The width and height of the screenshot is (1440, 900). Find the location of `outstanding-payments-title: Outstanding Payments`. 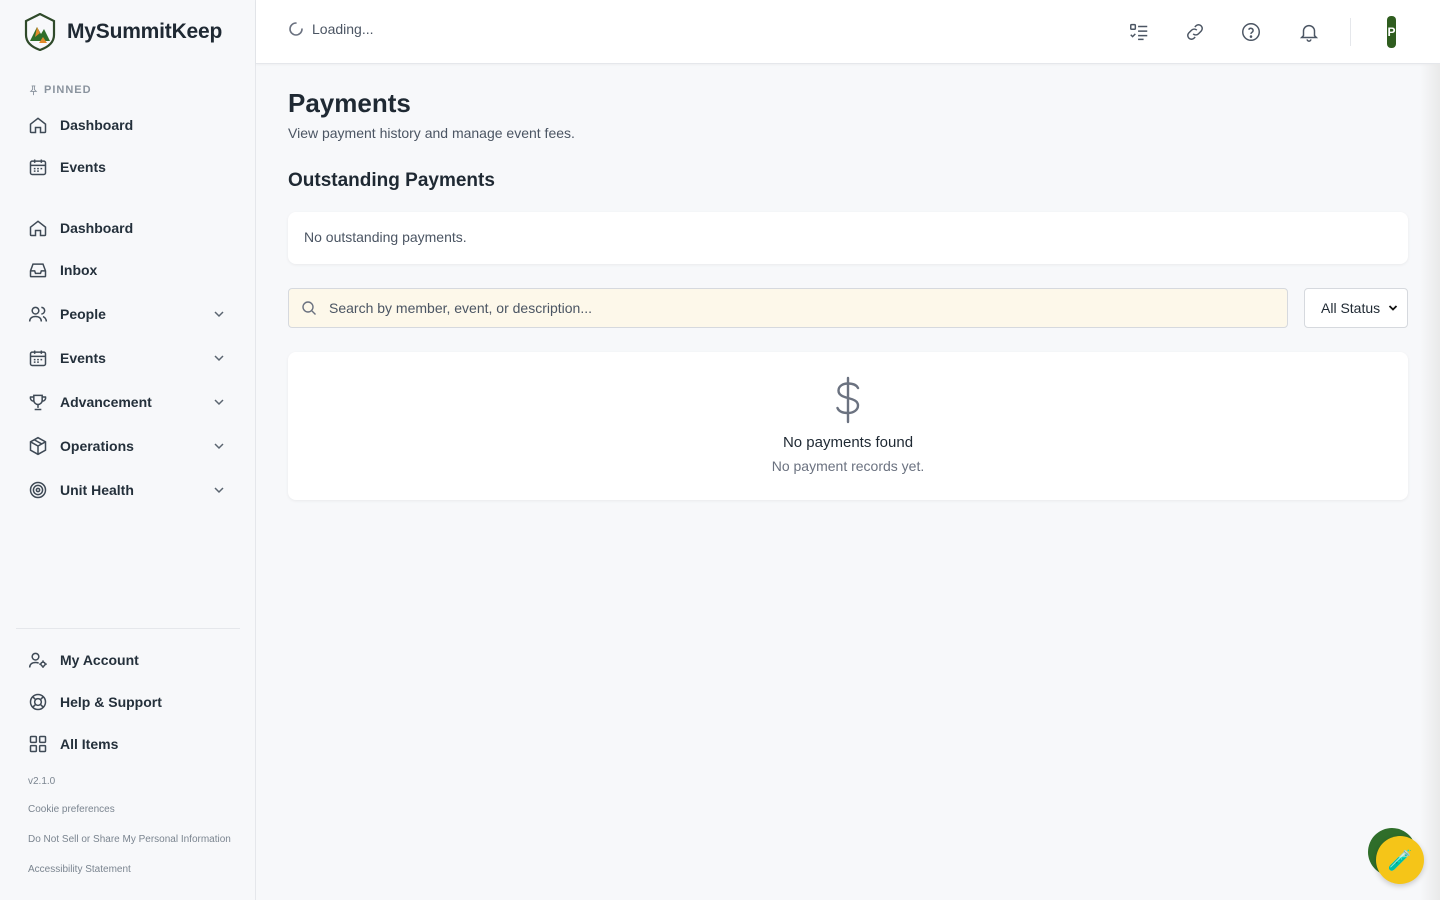

outstanding-payments-title: Outstanding Payments is located at coordinates (391, 180).